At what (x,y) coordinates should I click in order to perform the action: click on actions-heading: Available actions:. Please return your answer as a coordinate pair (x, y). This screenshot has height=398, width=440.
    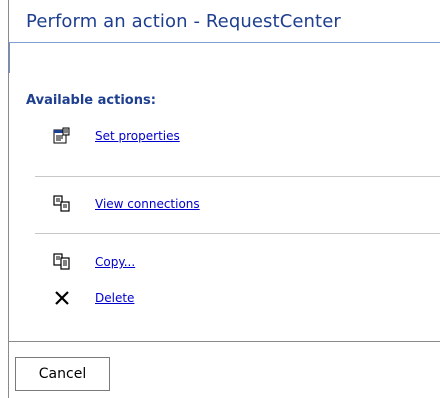
    Looking at the image, I should click on (91, 100).